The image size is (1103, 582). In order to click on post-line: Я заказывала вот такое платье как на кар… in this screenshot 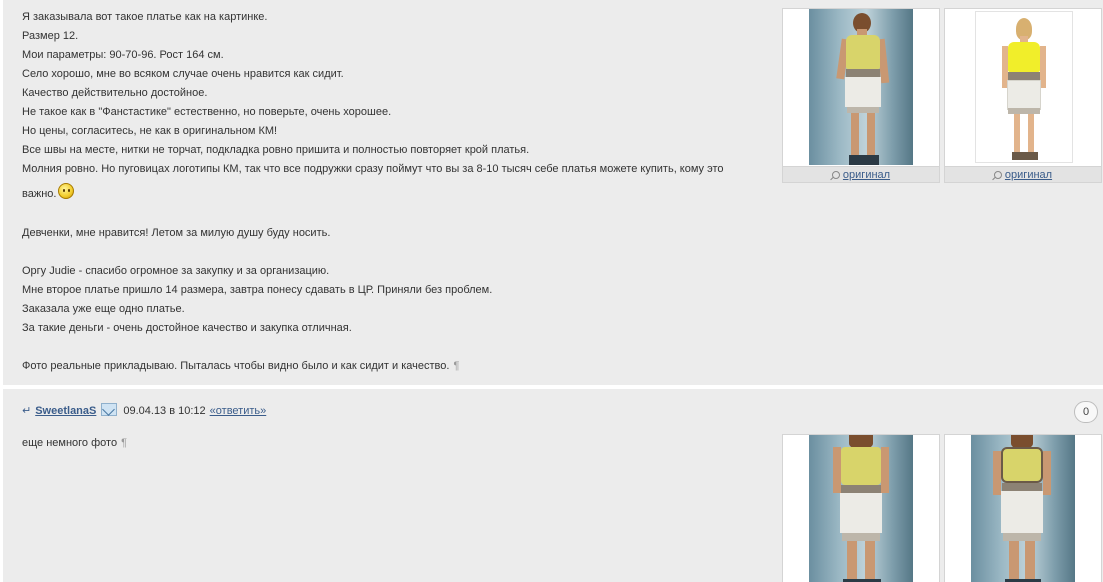, I will do `click(145, 17)`.